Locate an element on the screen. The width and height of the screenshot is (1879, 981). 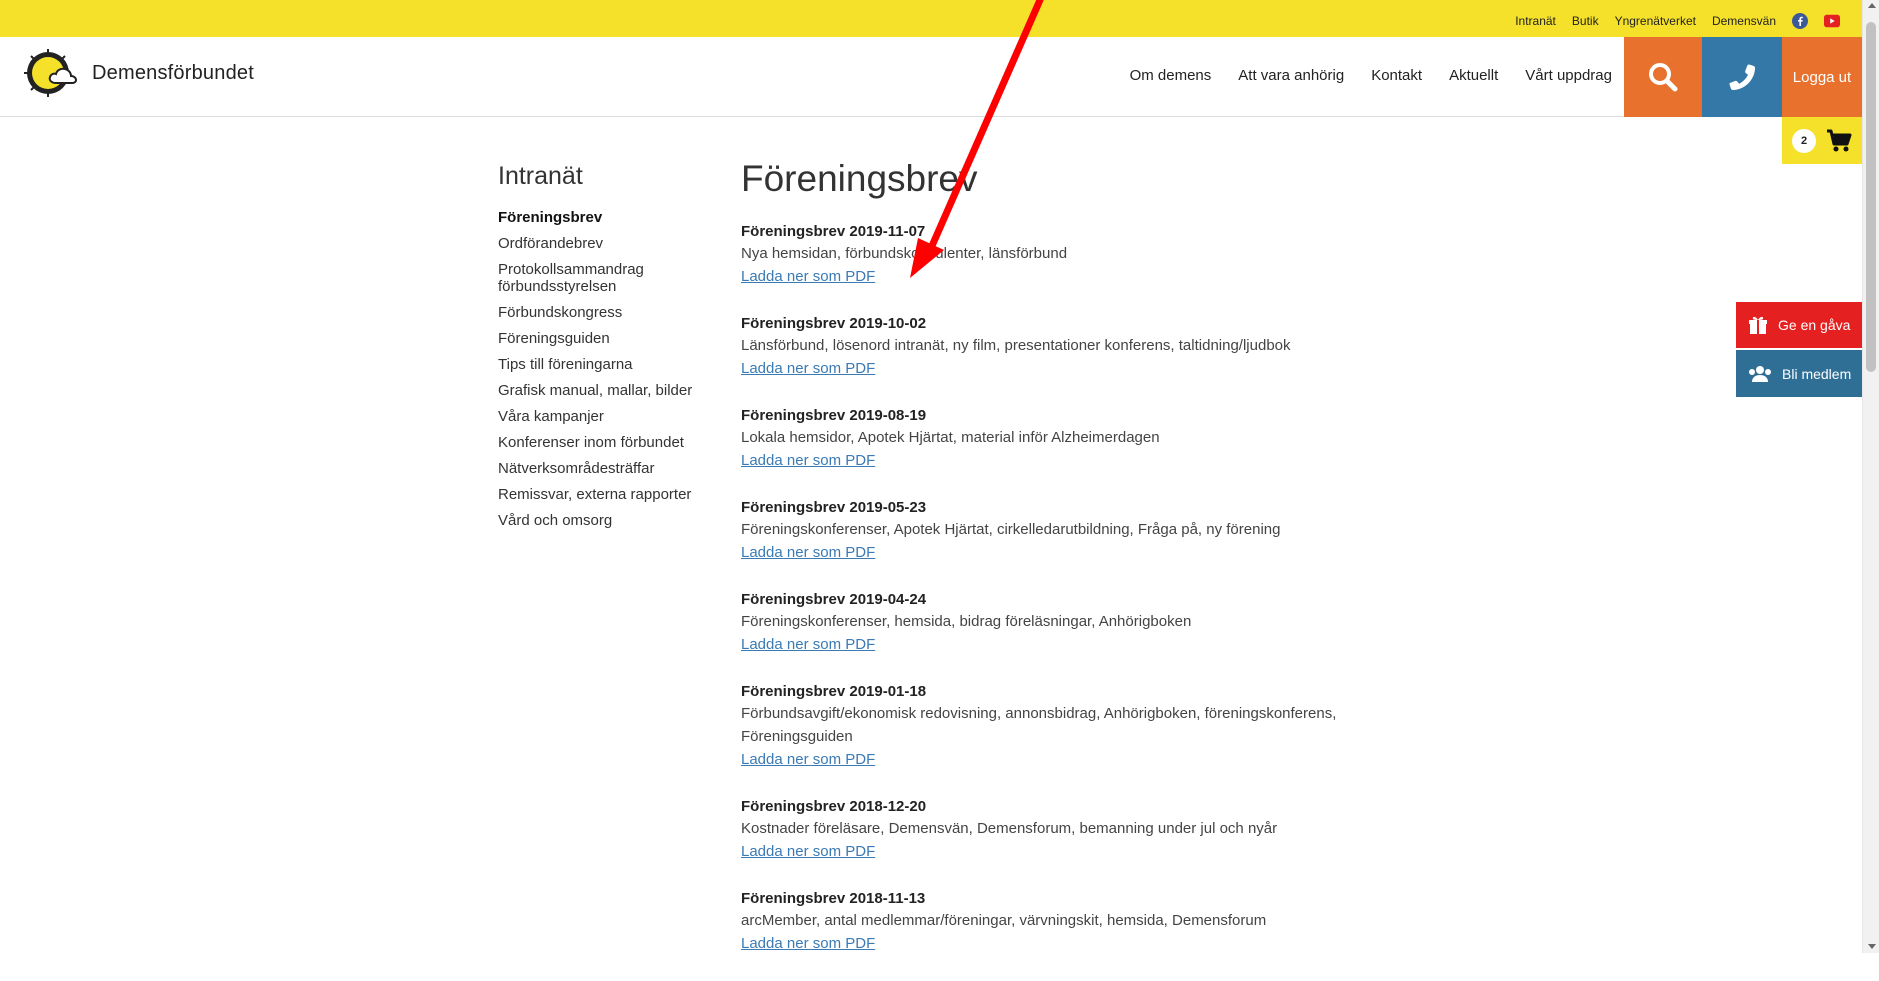
page-scrollbar is located at coordinates (1870, 476).